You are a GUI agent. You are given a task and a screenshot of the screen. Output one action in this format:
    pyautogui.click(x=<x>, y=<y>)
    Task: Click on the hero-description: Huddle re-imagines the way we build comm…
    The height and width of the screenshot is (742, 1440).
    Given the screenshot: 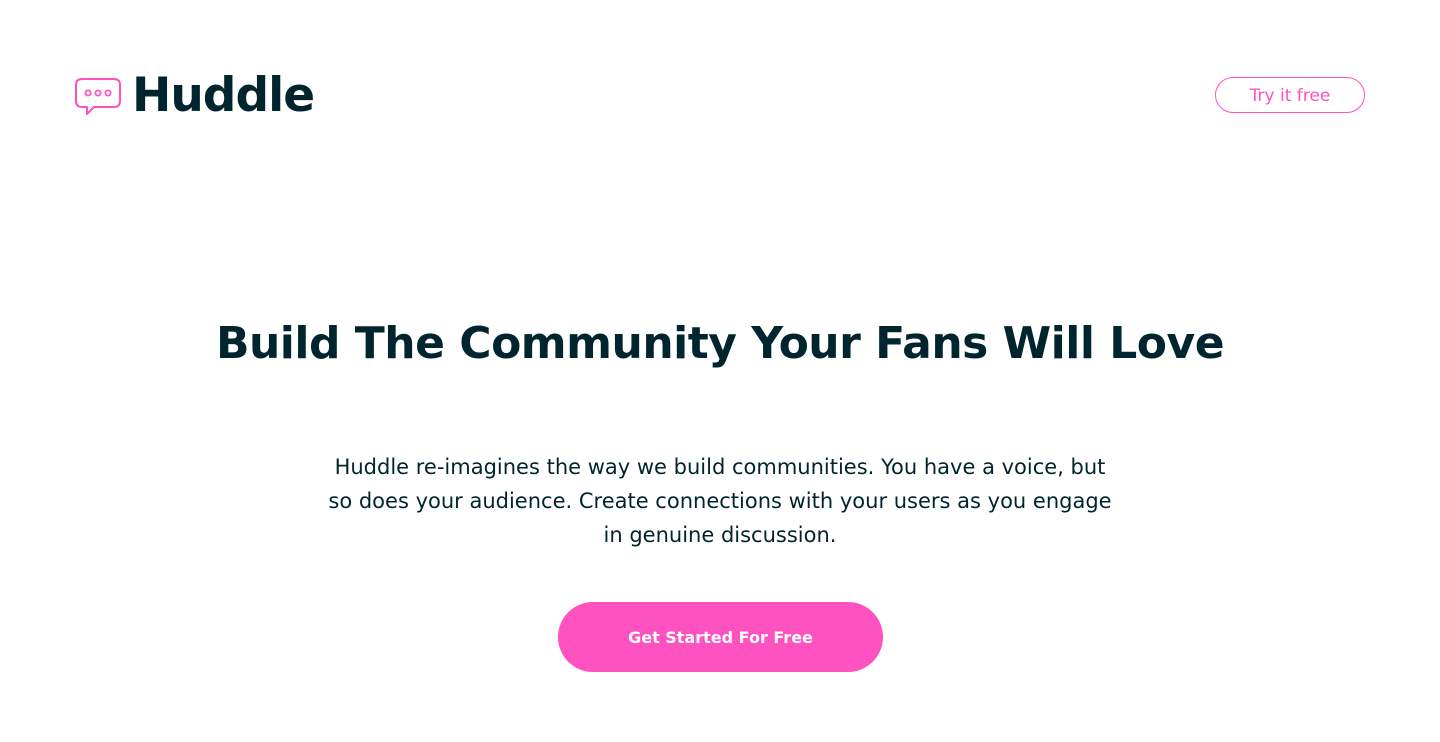 What is the action you would take?
    pyautogui.click(x=720, y=501)
    